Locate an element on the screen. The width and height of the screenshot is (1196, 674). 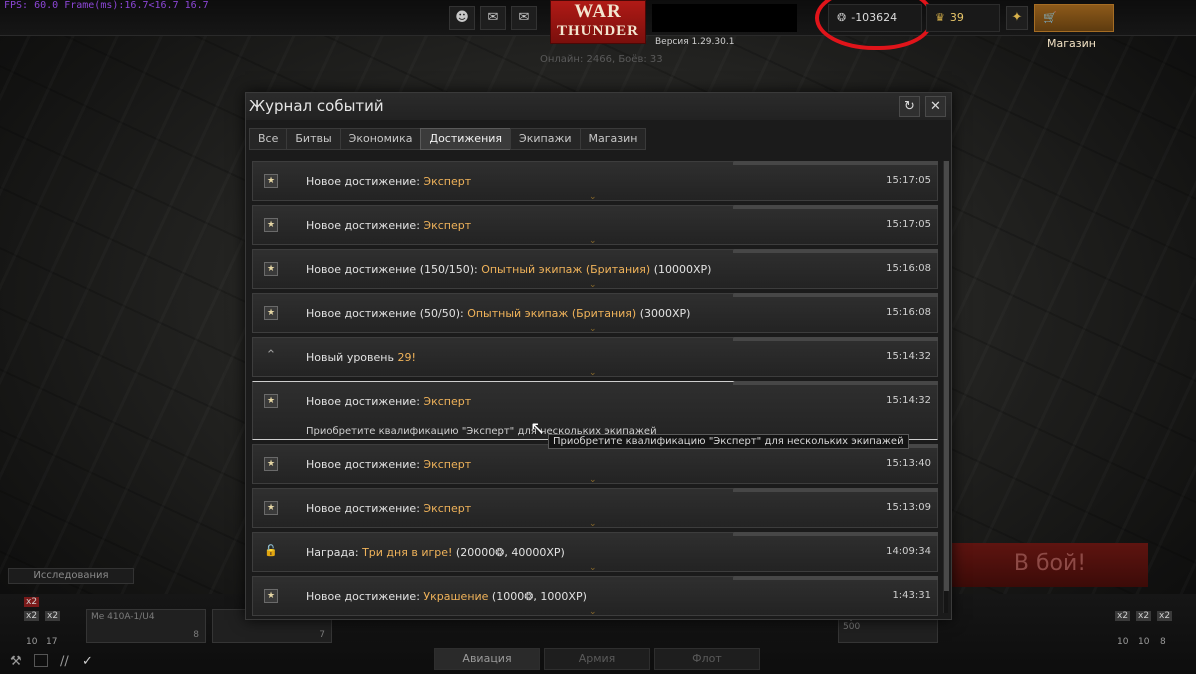
wrench-icon: ⚒ is located at coordinates (16, 661).